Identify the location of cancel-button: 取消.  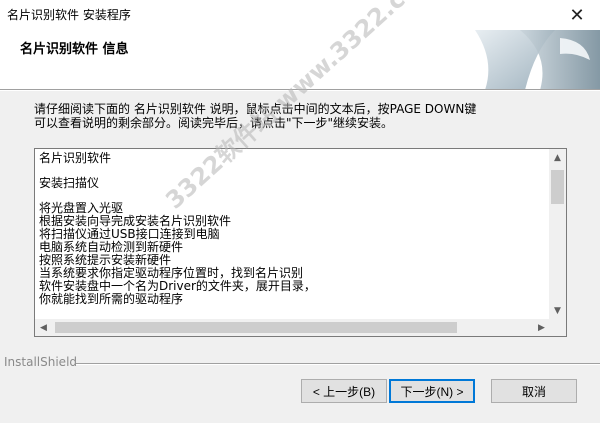
(534, 391).